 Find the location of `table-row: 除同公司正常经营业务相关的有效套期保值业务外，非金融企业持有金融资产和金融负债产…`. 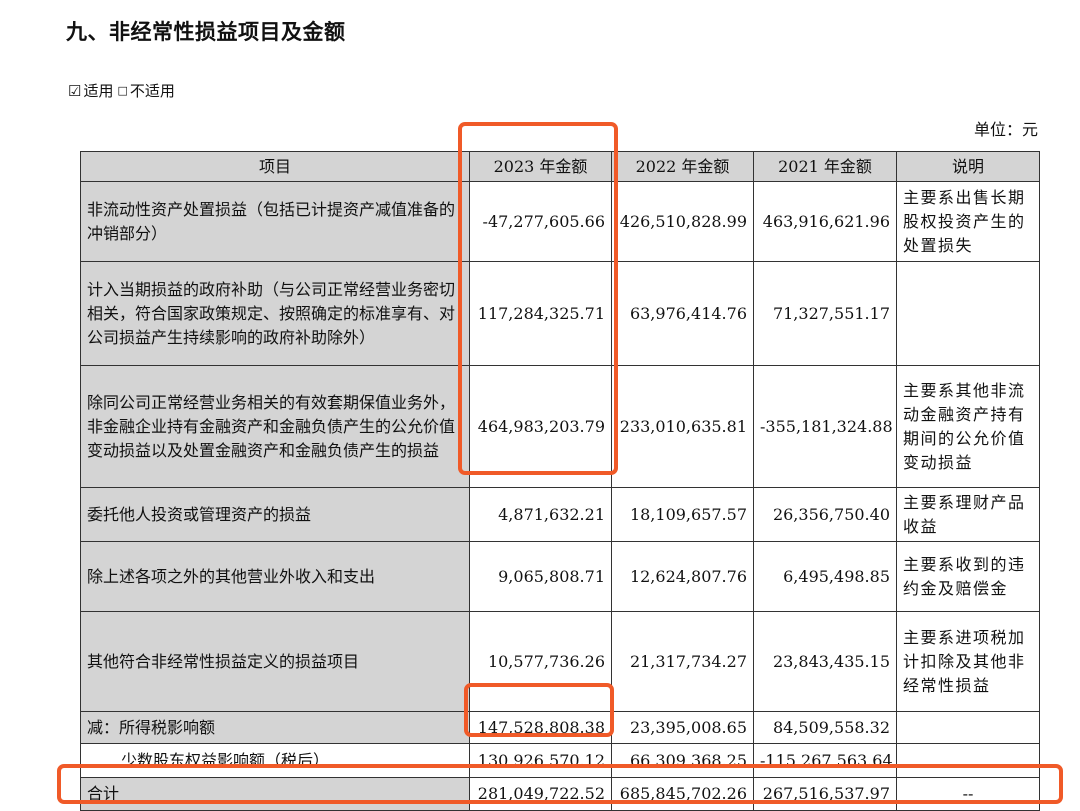

table-row: 除同公司正常经营业务相关的有效套期保值业务外，非金融企业持有金融资产和金融负债产… is located at coordinates (560, 426).